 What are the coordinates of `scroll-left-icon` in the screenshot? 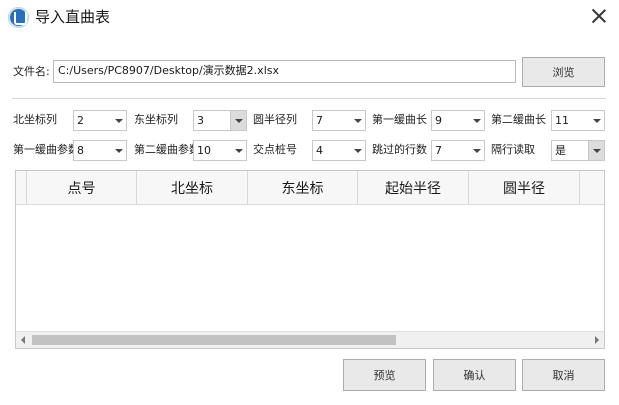 It's located at (23, 340).